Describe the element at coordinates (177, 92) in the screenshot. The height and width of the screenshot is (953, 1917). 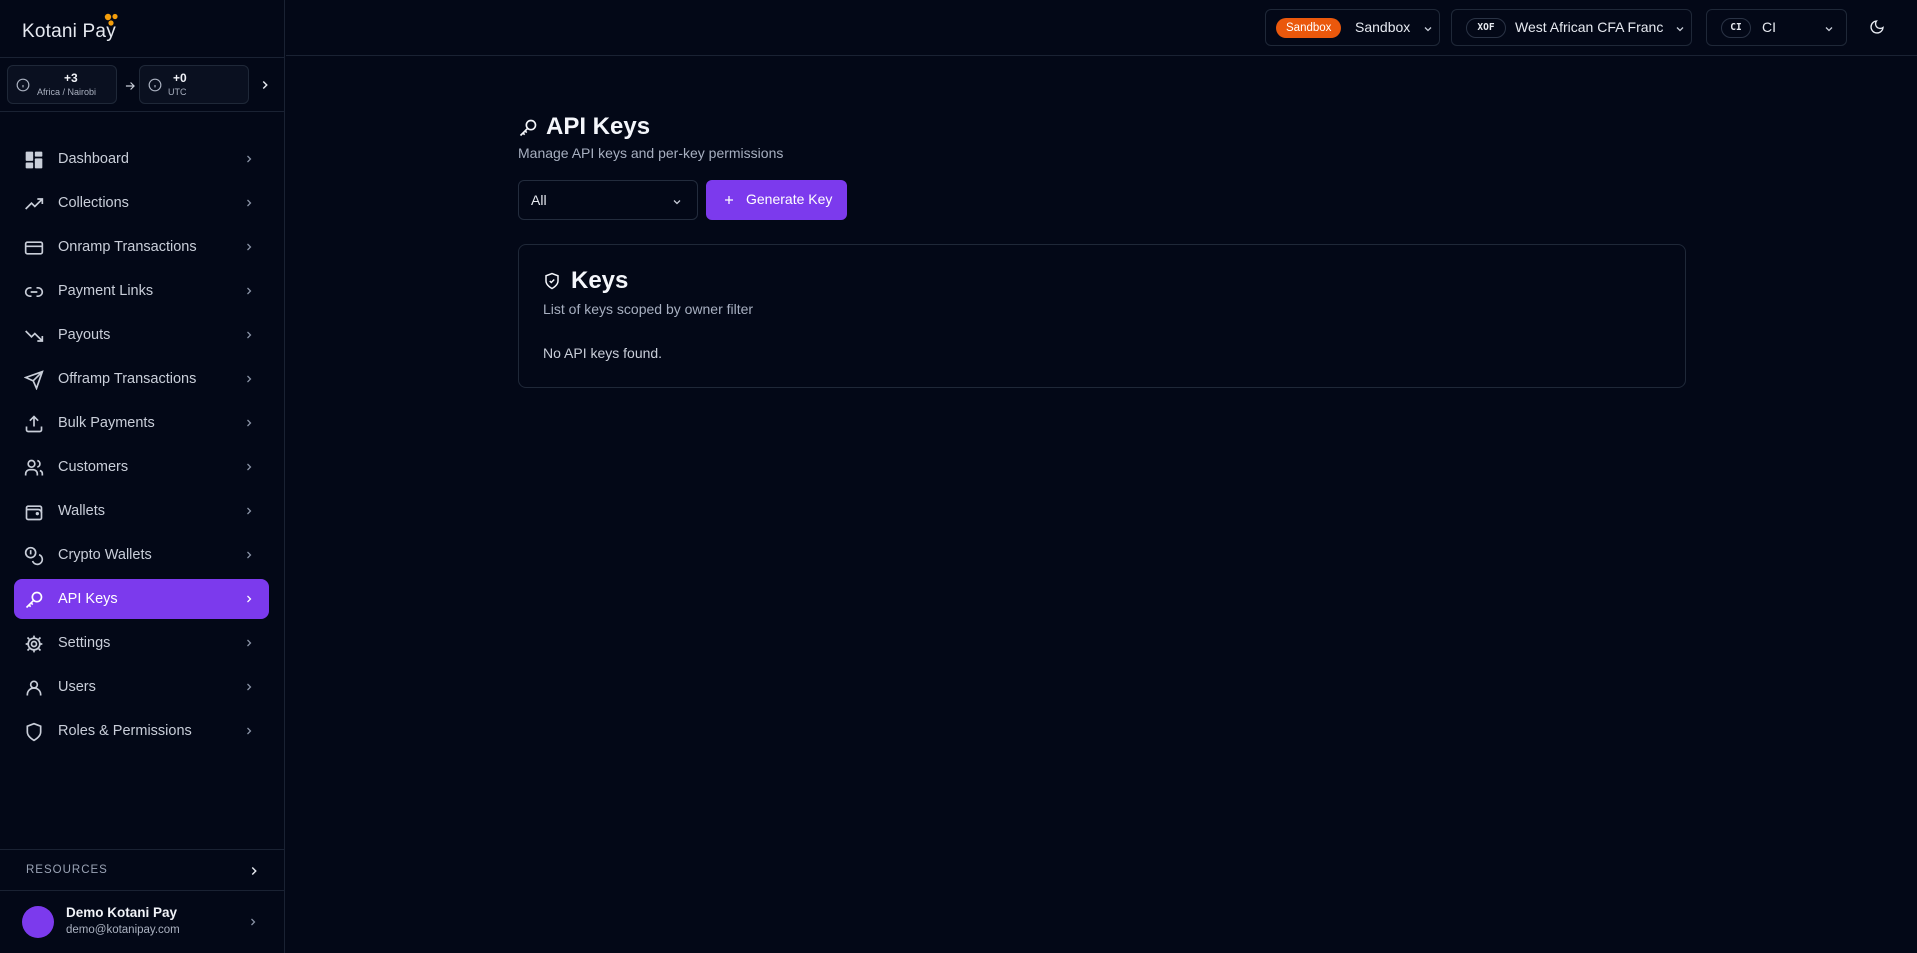
I see `timezone-to-zone: UTC` at that location.